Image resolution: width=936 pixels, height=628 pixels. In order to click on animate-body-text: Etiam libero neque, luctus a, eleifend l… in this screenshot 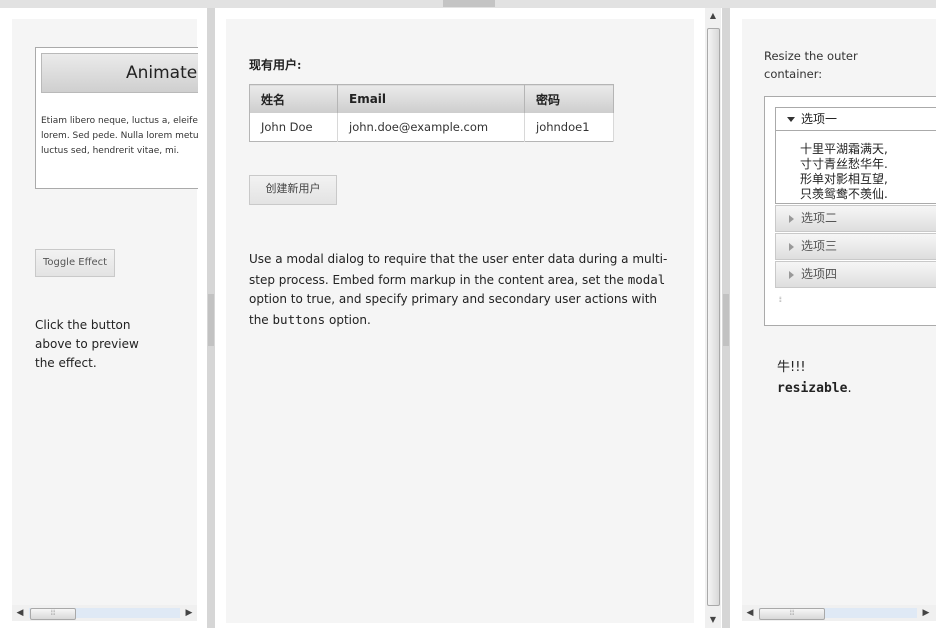, I will do `click(119, 136)`.